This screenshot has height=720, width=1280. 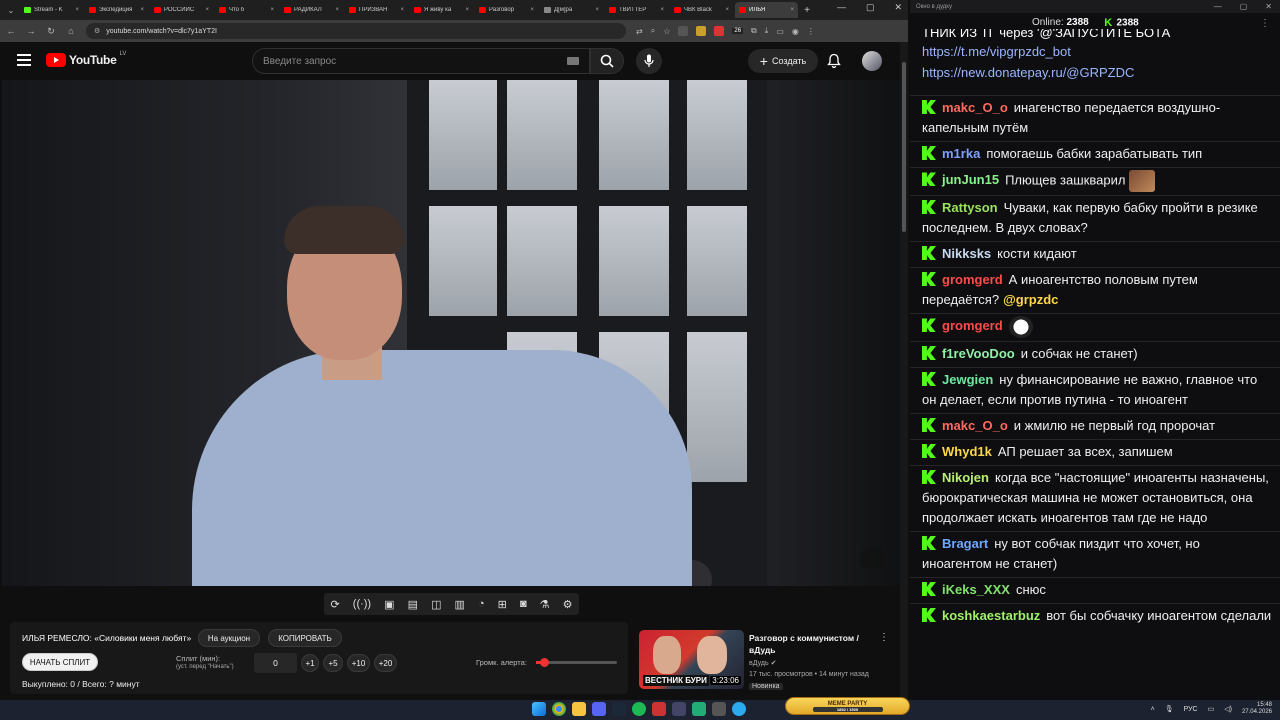 I want to click on telegram-icon, so click(x=739, y=709).